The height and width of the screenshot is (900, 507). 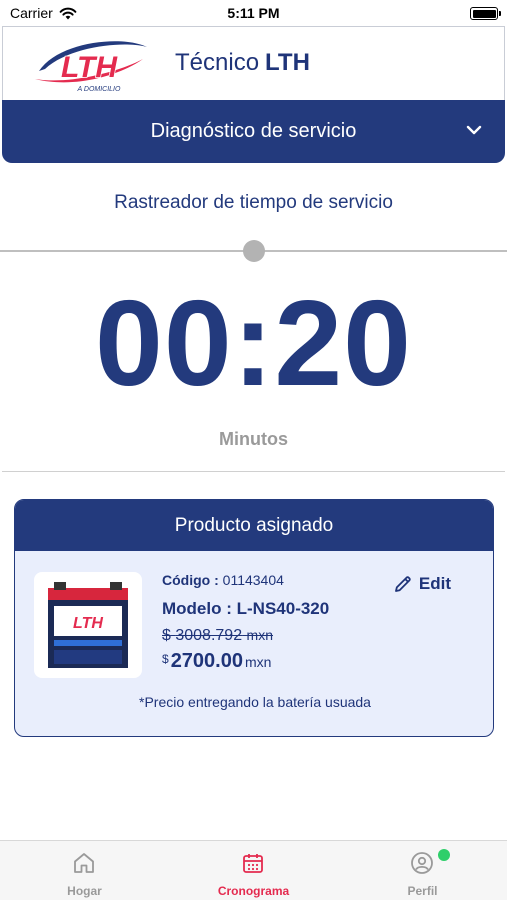 I want to click on status-time: 5:11 PM, so click(x=253, y=13).